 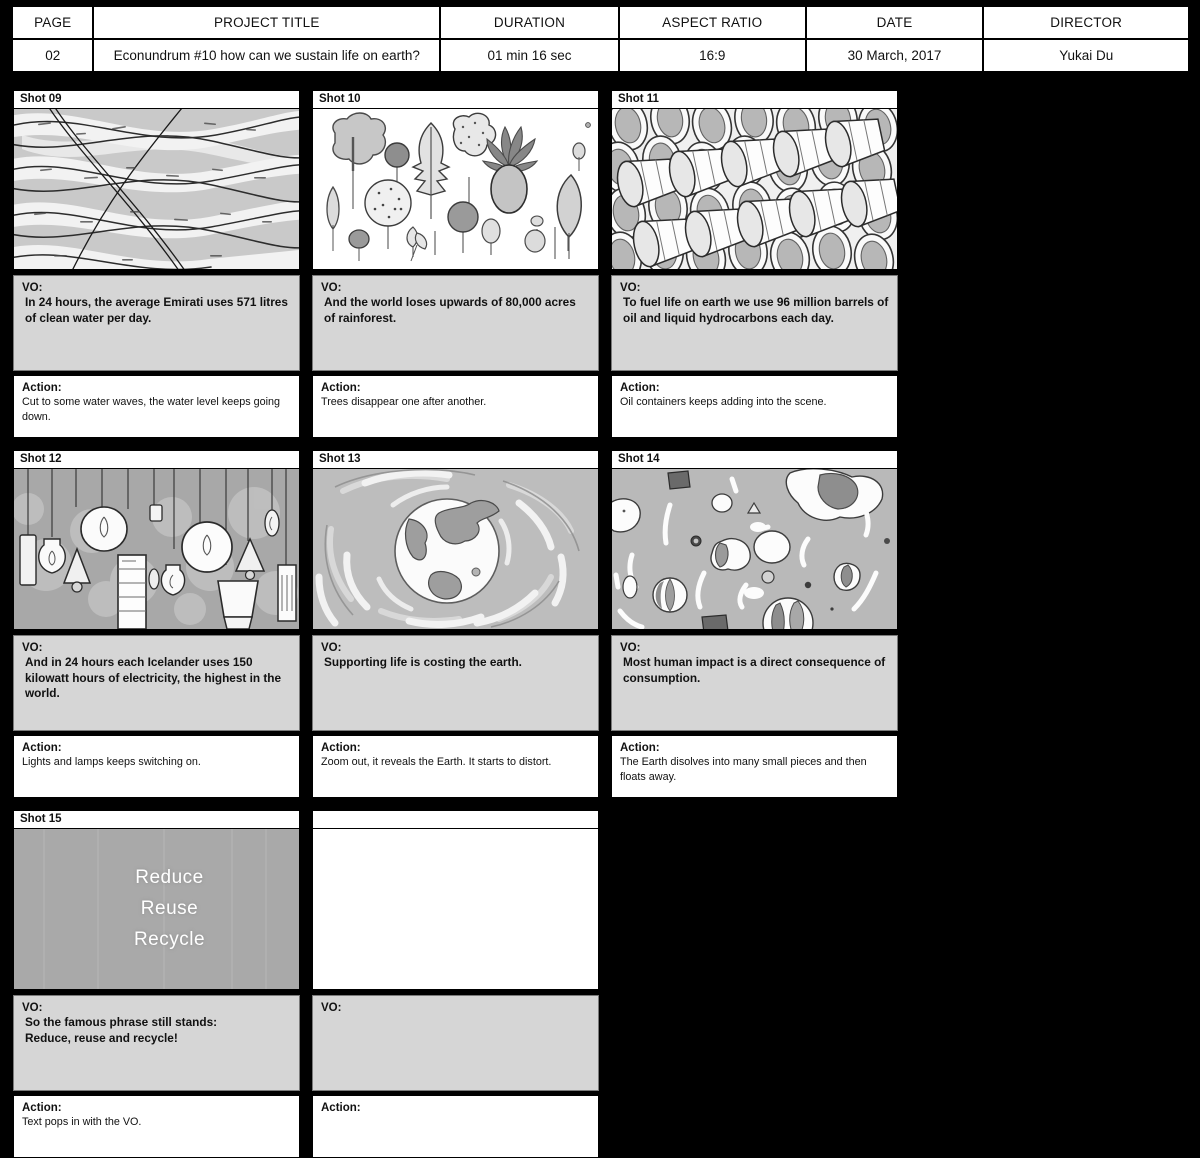 I want to click on shot-label: Shot 14, so click(x=754, y=459).